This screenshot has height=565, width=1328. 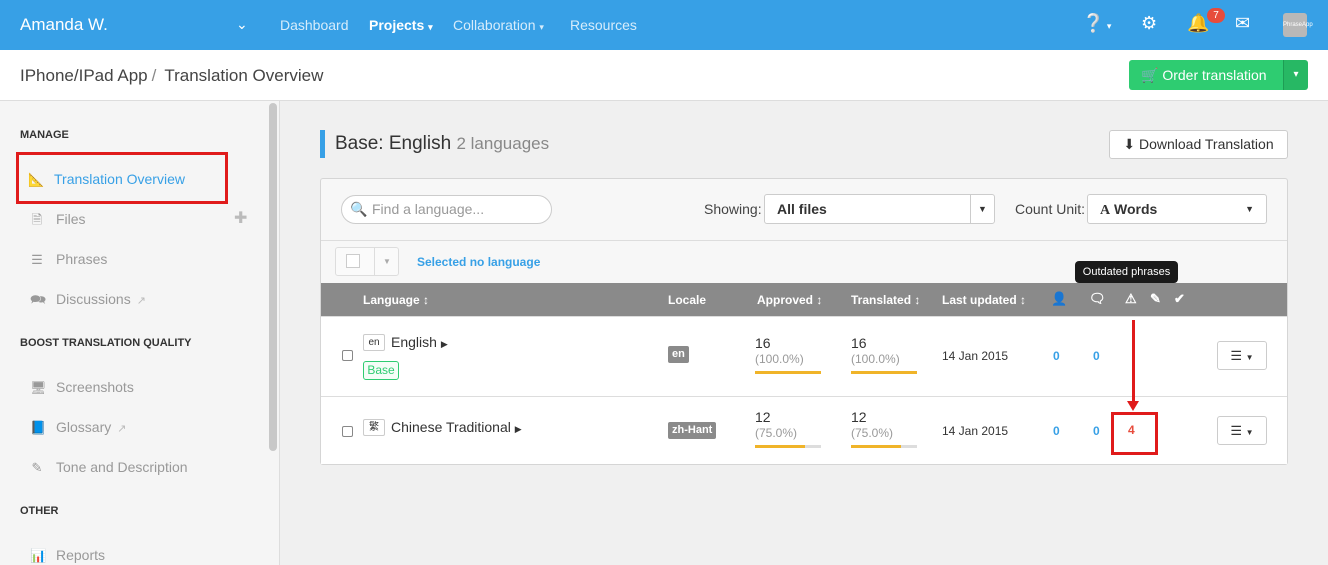 What do you see at coordinates (1242, 23) in the screenshot?
I see `envelope-icon: ✉` at bounding box center [1242, 23].